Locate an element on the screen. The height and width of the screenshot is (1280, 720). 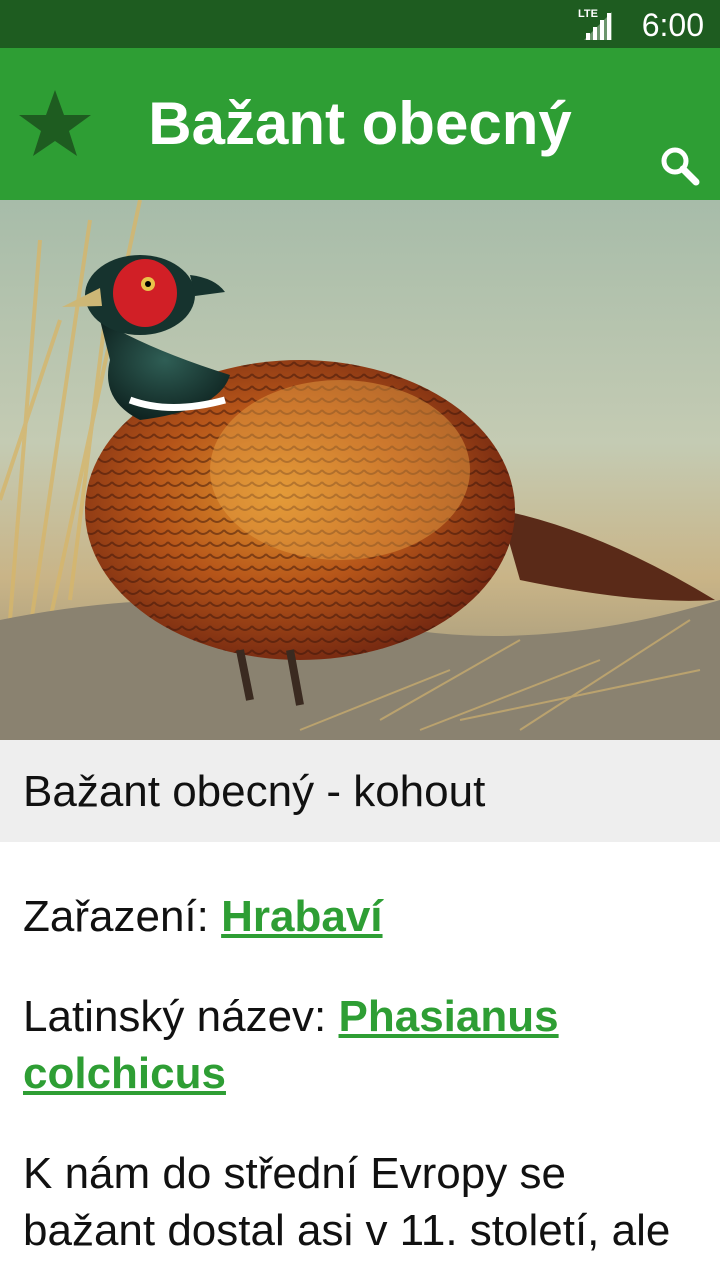
photo-caption-text: Bažant obecný - kohout is located at coordinates (254, 791).